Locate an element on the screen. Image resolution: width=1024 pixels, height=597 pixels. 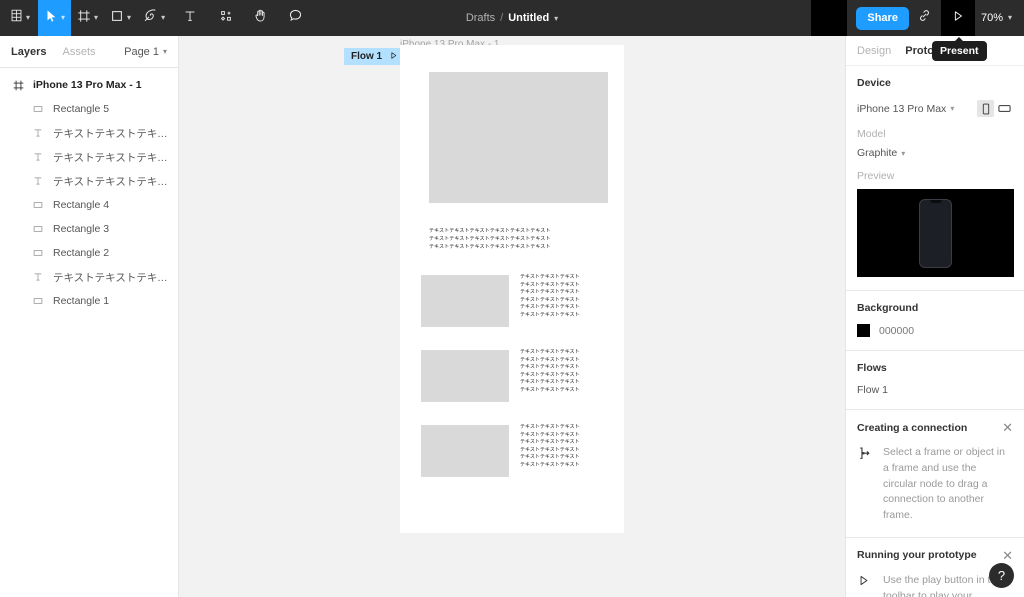
frame-icon is located at coordinates (18, 85).